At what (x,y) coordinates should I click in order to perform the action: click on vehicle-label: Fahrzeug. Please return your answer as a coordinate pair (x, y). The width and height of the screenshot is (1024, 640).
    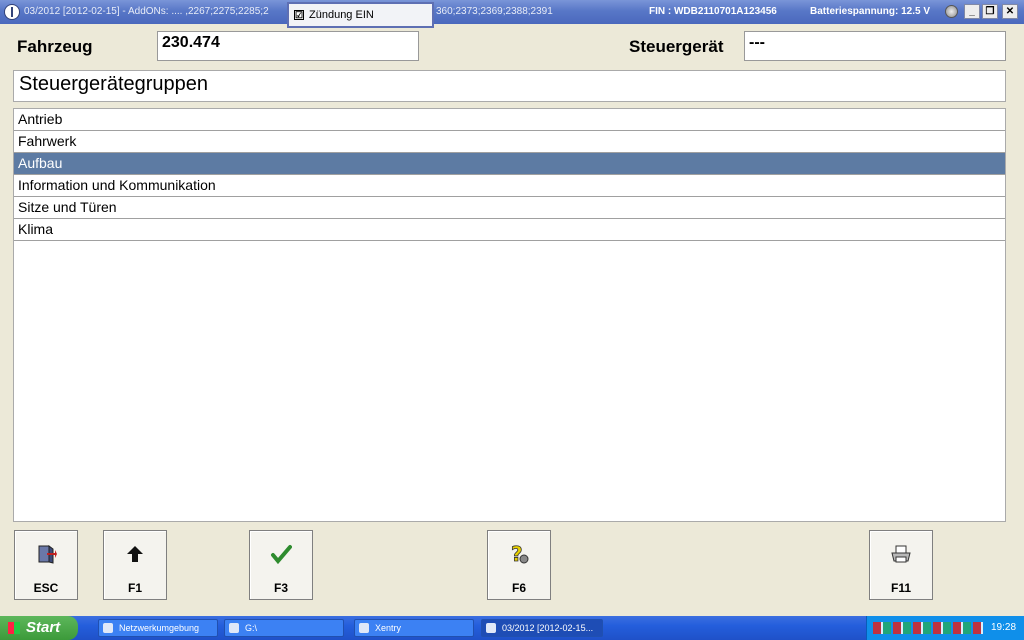
    Looking at the image, I should click on (55, 46).